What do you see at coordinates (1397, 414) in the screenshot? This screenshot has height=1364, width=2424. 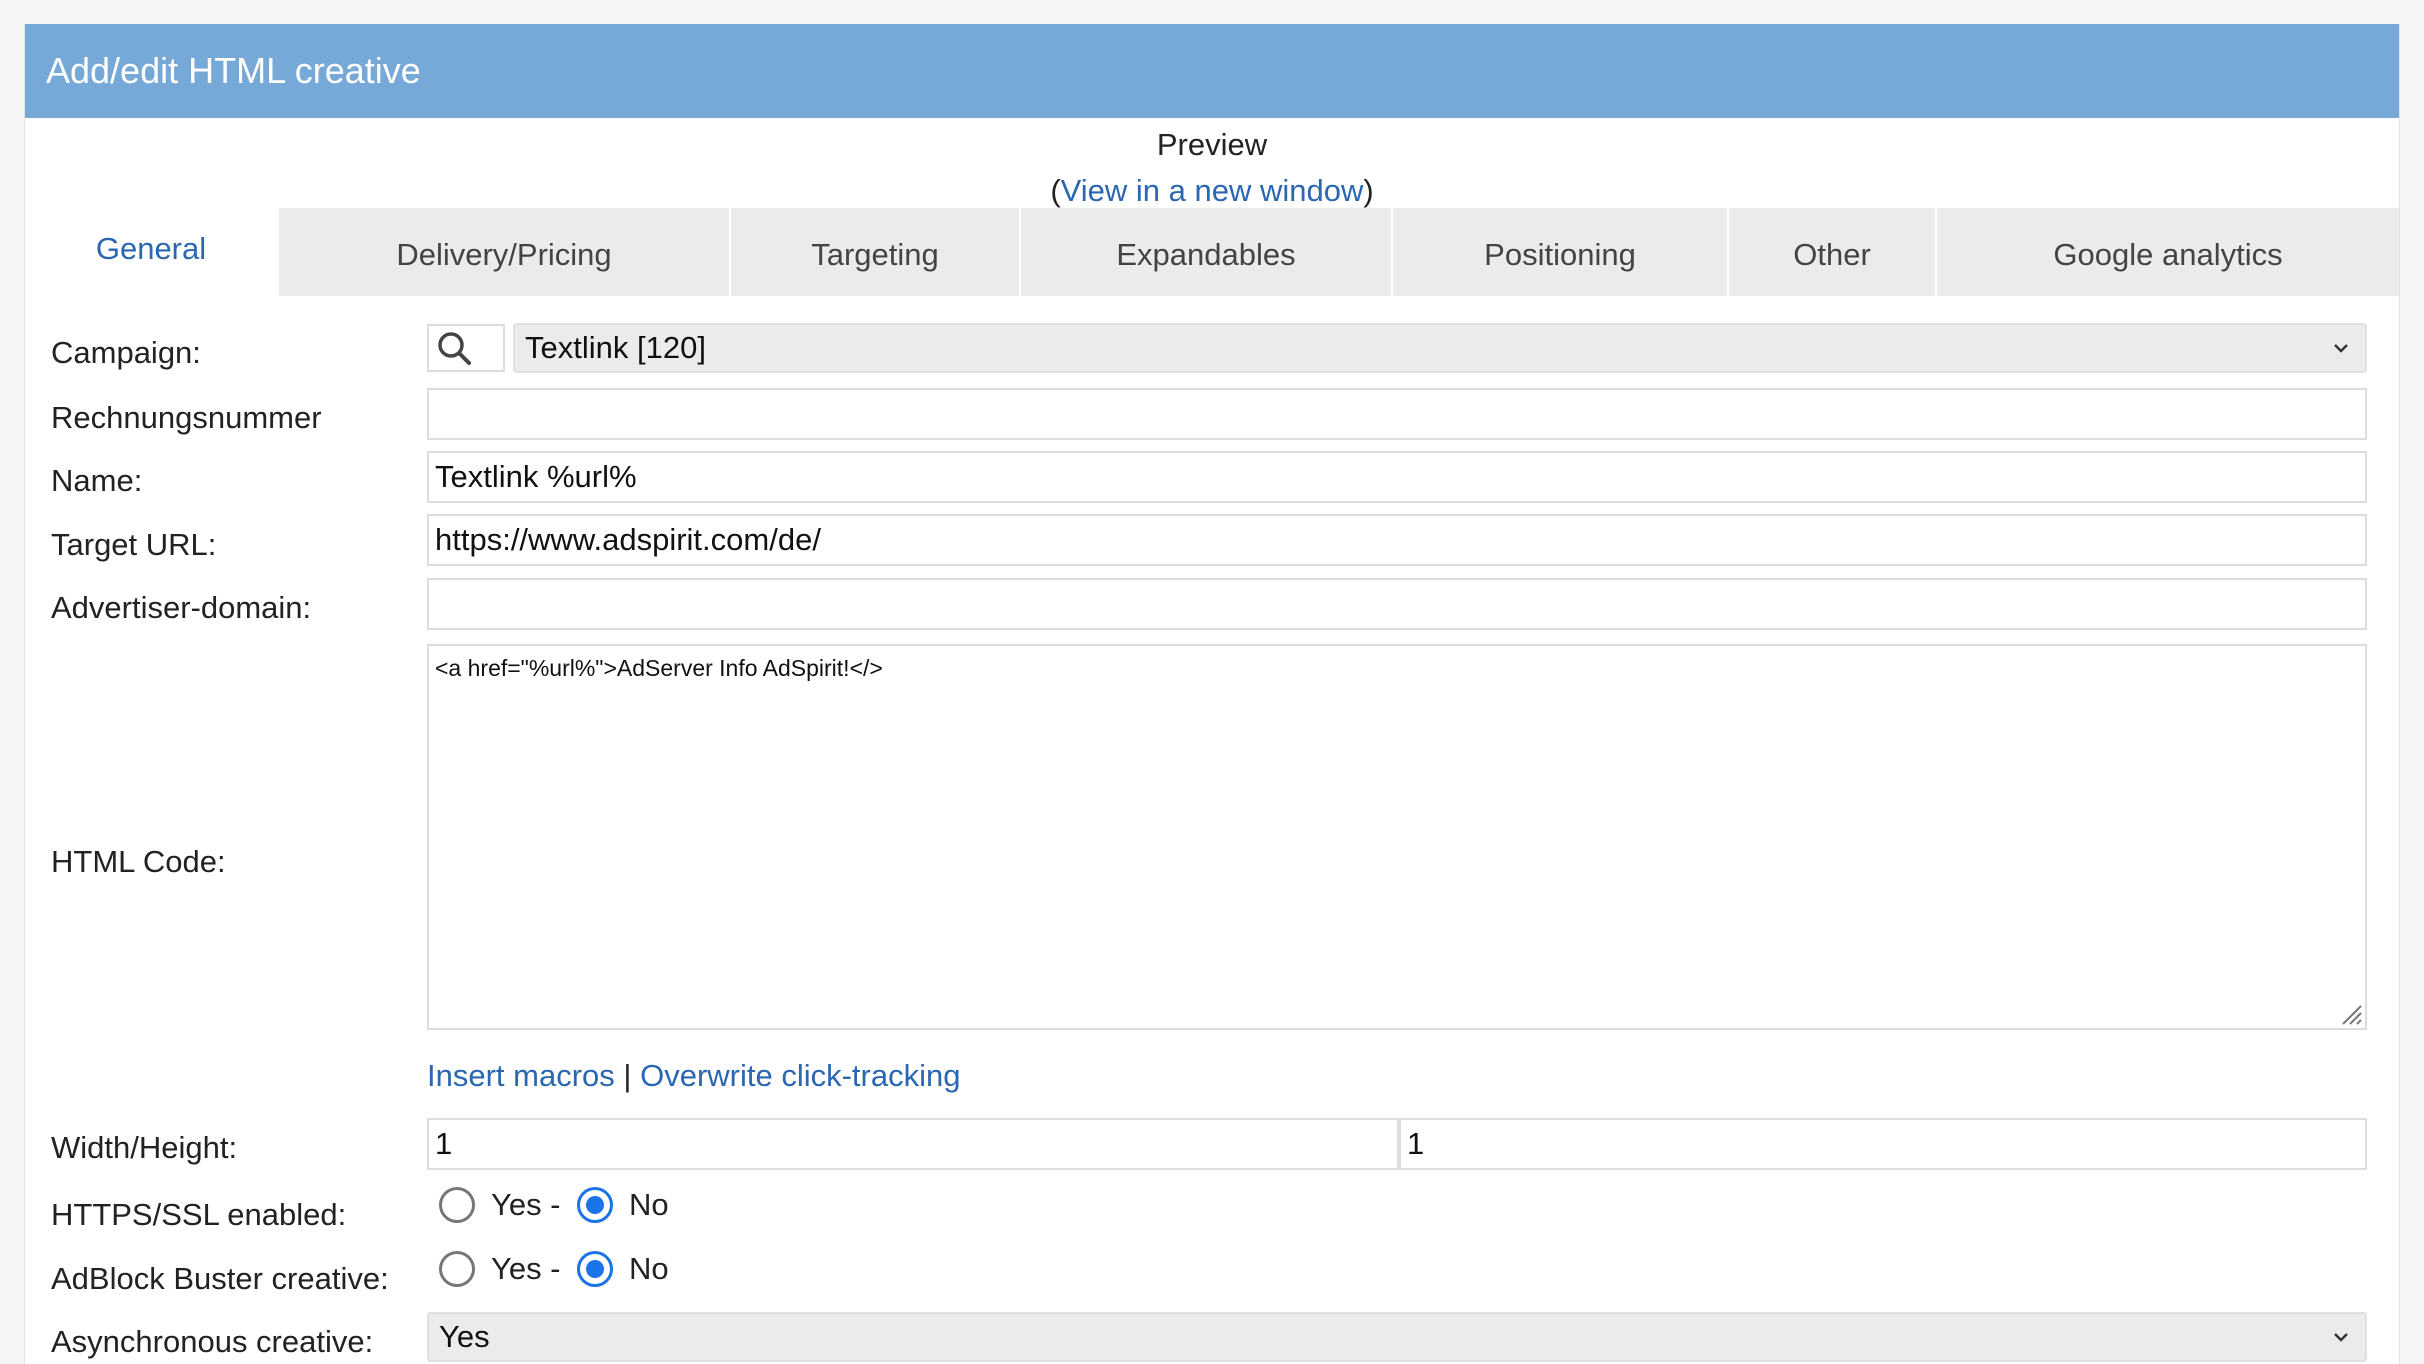 I see `invoice-number-input` at bounding box center [1397, 414].